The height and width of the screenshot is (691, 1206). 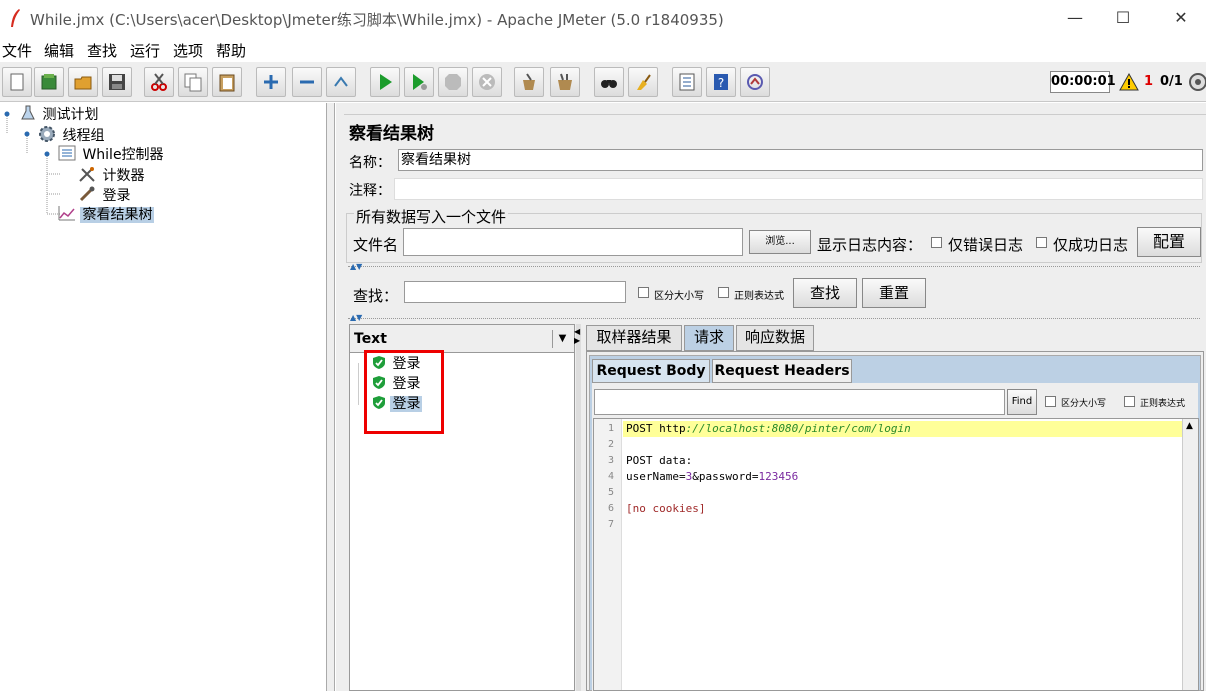 I want to click on toggle-button, so click(x=341, y=82).